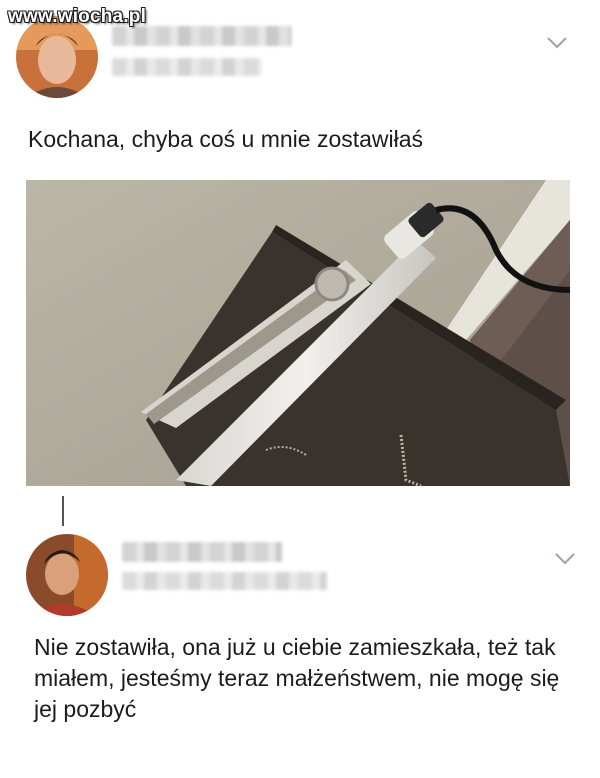  What do you see at coordinates (226, 139) in the screenshot?
I see `tweet-text: Kochana, chyba coś u mnie zostawiłaś` at bounding box center [226, 139].